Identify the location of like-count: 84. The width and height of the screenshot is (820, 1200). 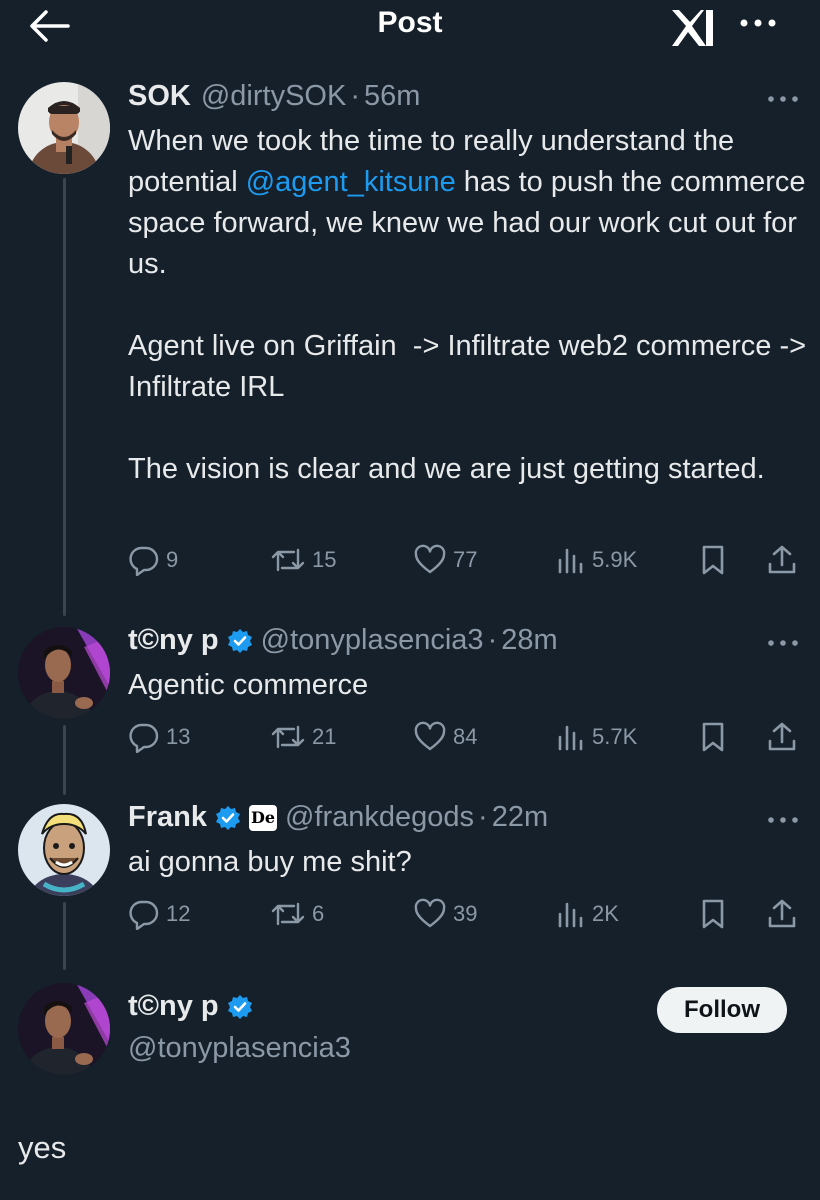
(465, 736).